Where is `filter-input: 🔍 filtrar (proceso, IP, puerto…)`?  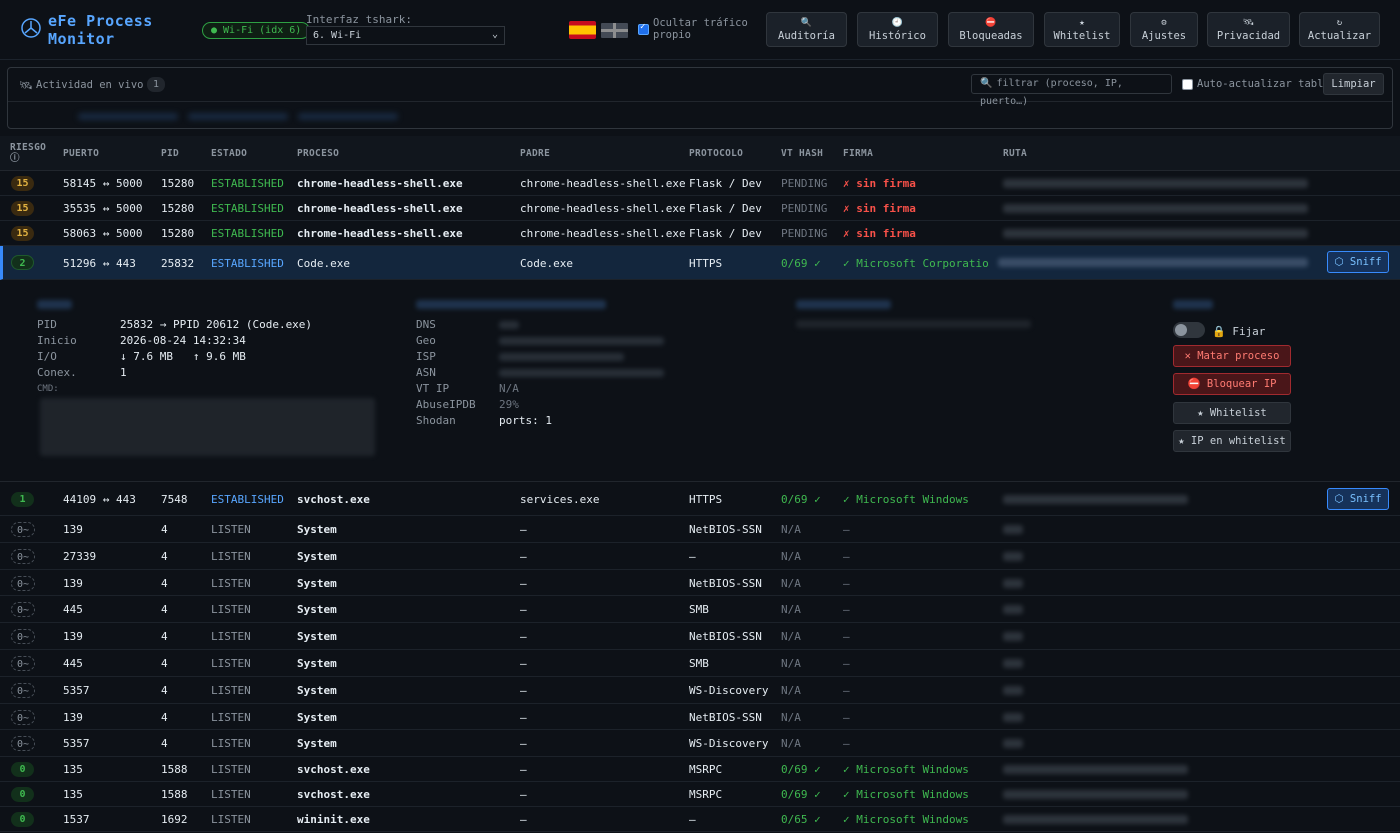
filter-input: 🔍 filtrar (proceso, IP, puerto…) is located at coordinates (1071, 90).